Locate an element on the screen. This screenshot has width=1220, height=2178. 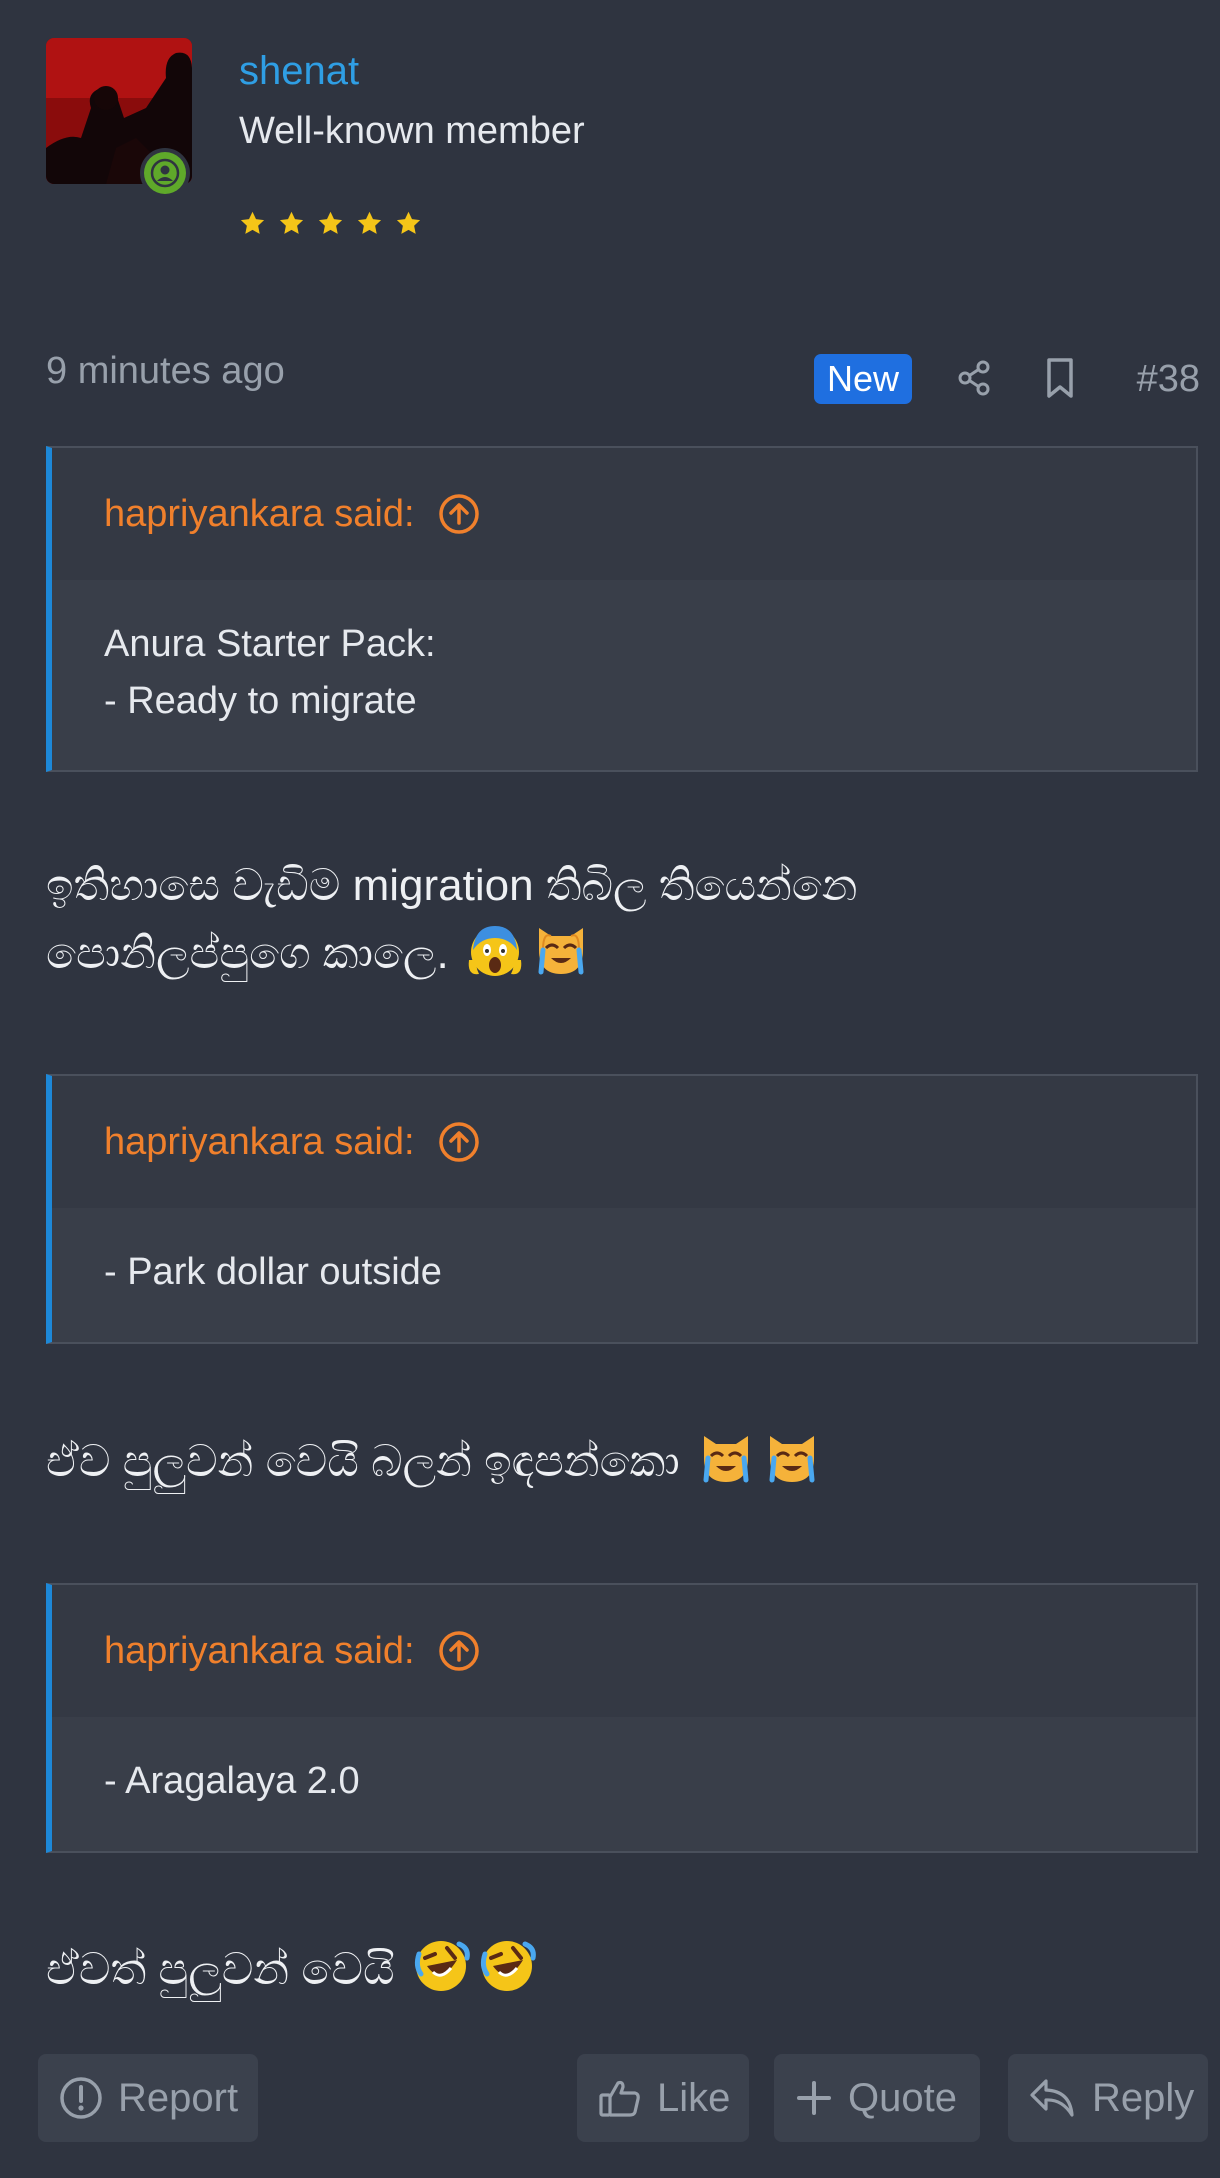
face-screaming-in-fear-icon is located at coordinates (495, 951).